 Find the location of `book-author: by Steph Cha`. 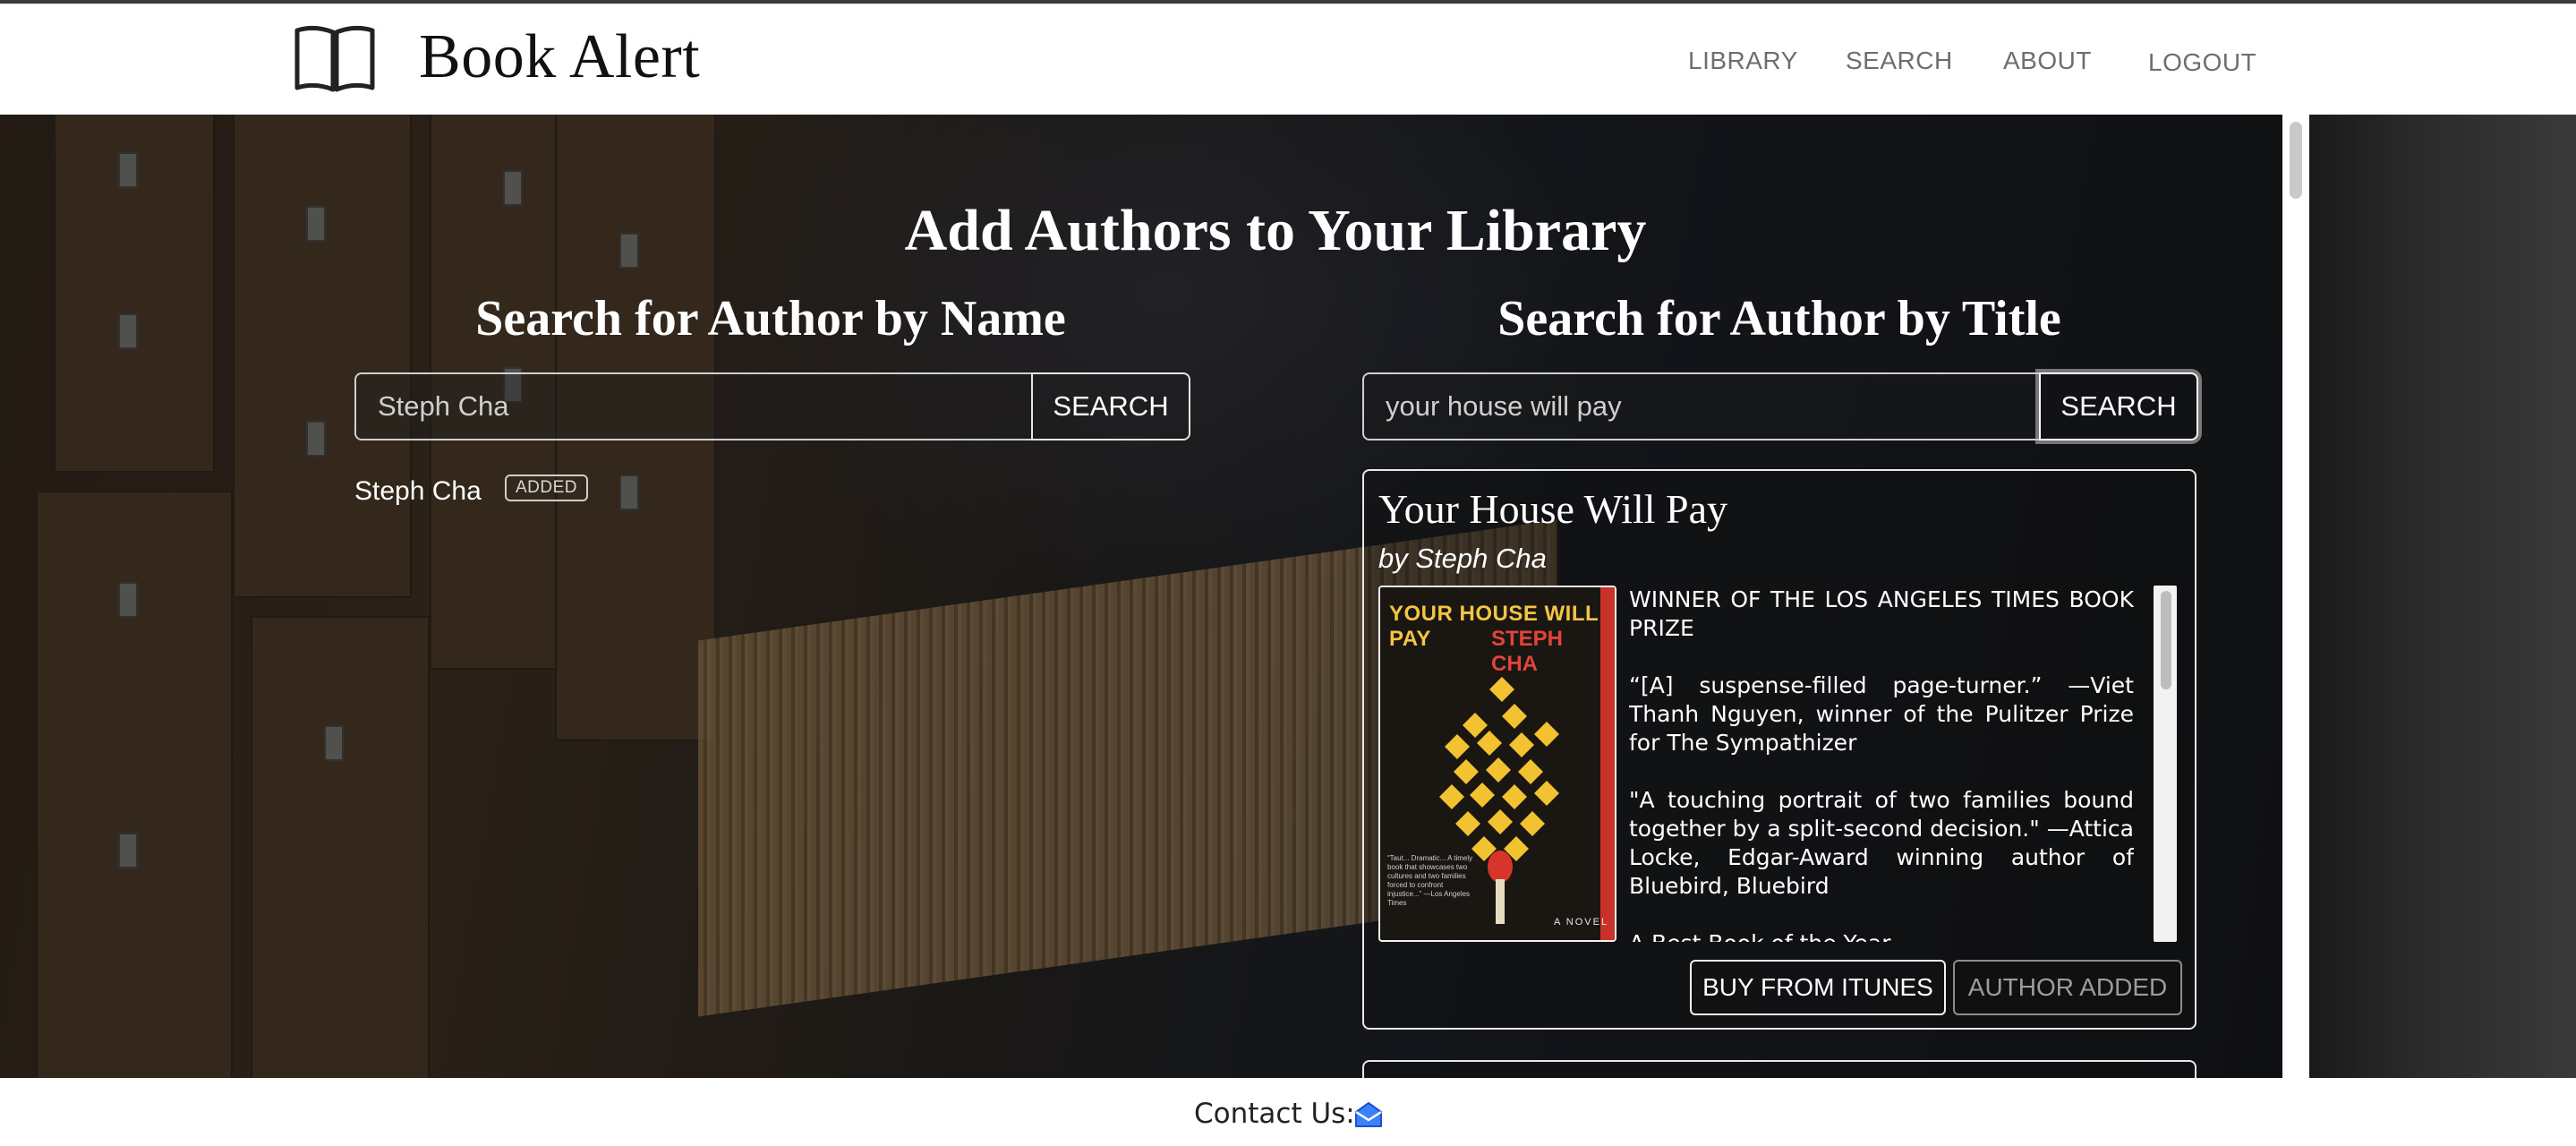

book-author: by Steph Cha is located at coordinates (1462, 558).